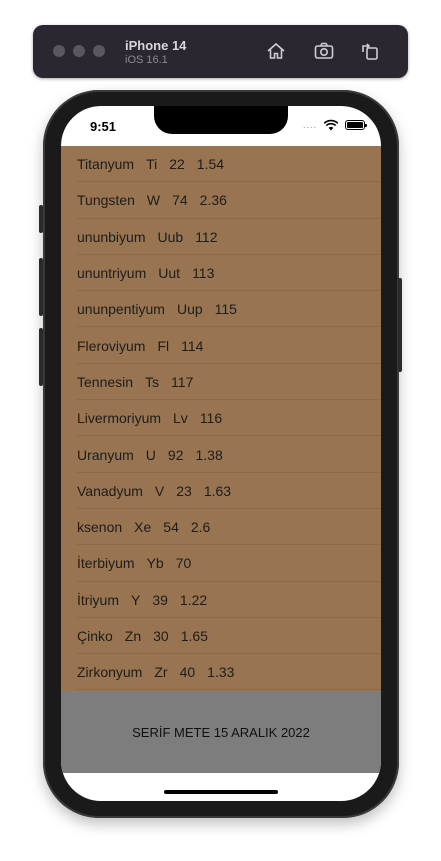 The width and height of the screenshot is (441, 861). I want to click on power-button, so click(400, 325).